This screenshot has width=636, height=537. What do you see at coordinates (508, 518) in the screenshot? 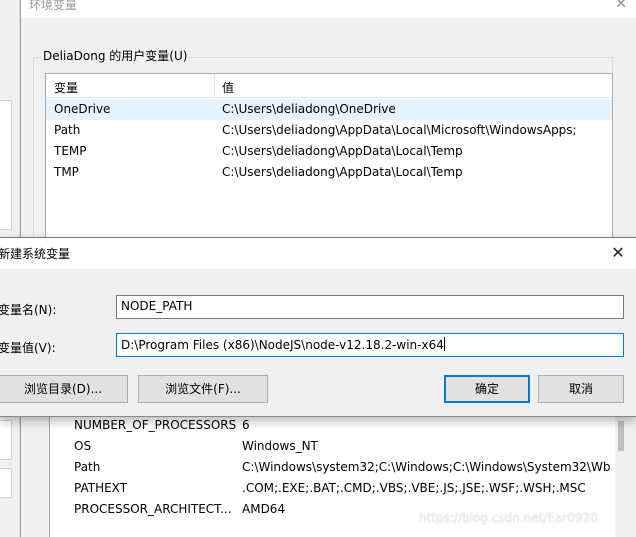
I see `watermark-text: https://blog.csdn.net/Ear0920` at bounding box center [508, 518].